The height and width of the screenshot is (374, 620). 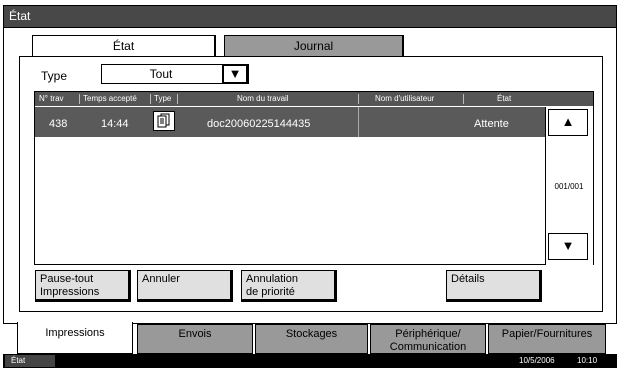 What do you see at coordinates (494, 286) in the screenshot?
I see `details-button: Détails` at bounding box center [494, 286].